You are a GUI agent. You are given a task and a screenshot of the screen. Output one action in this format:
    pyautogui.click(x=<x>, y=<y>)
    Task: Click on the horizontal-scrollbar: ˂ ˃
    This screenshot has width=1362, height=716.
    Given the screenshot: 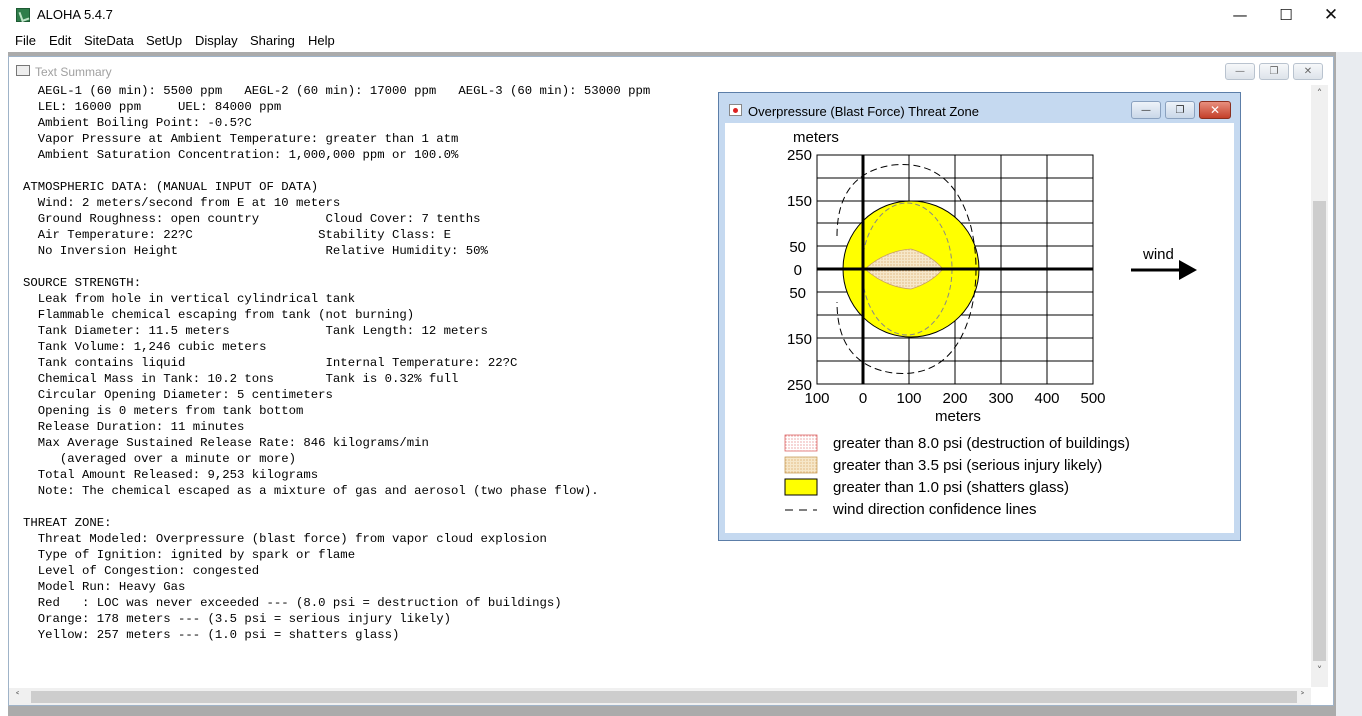 What is the action you would take?
    pyautogui.click(x=660, y=696)
    